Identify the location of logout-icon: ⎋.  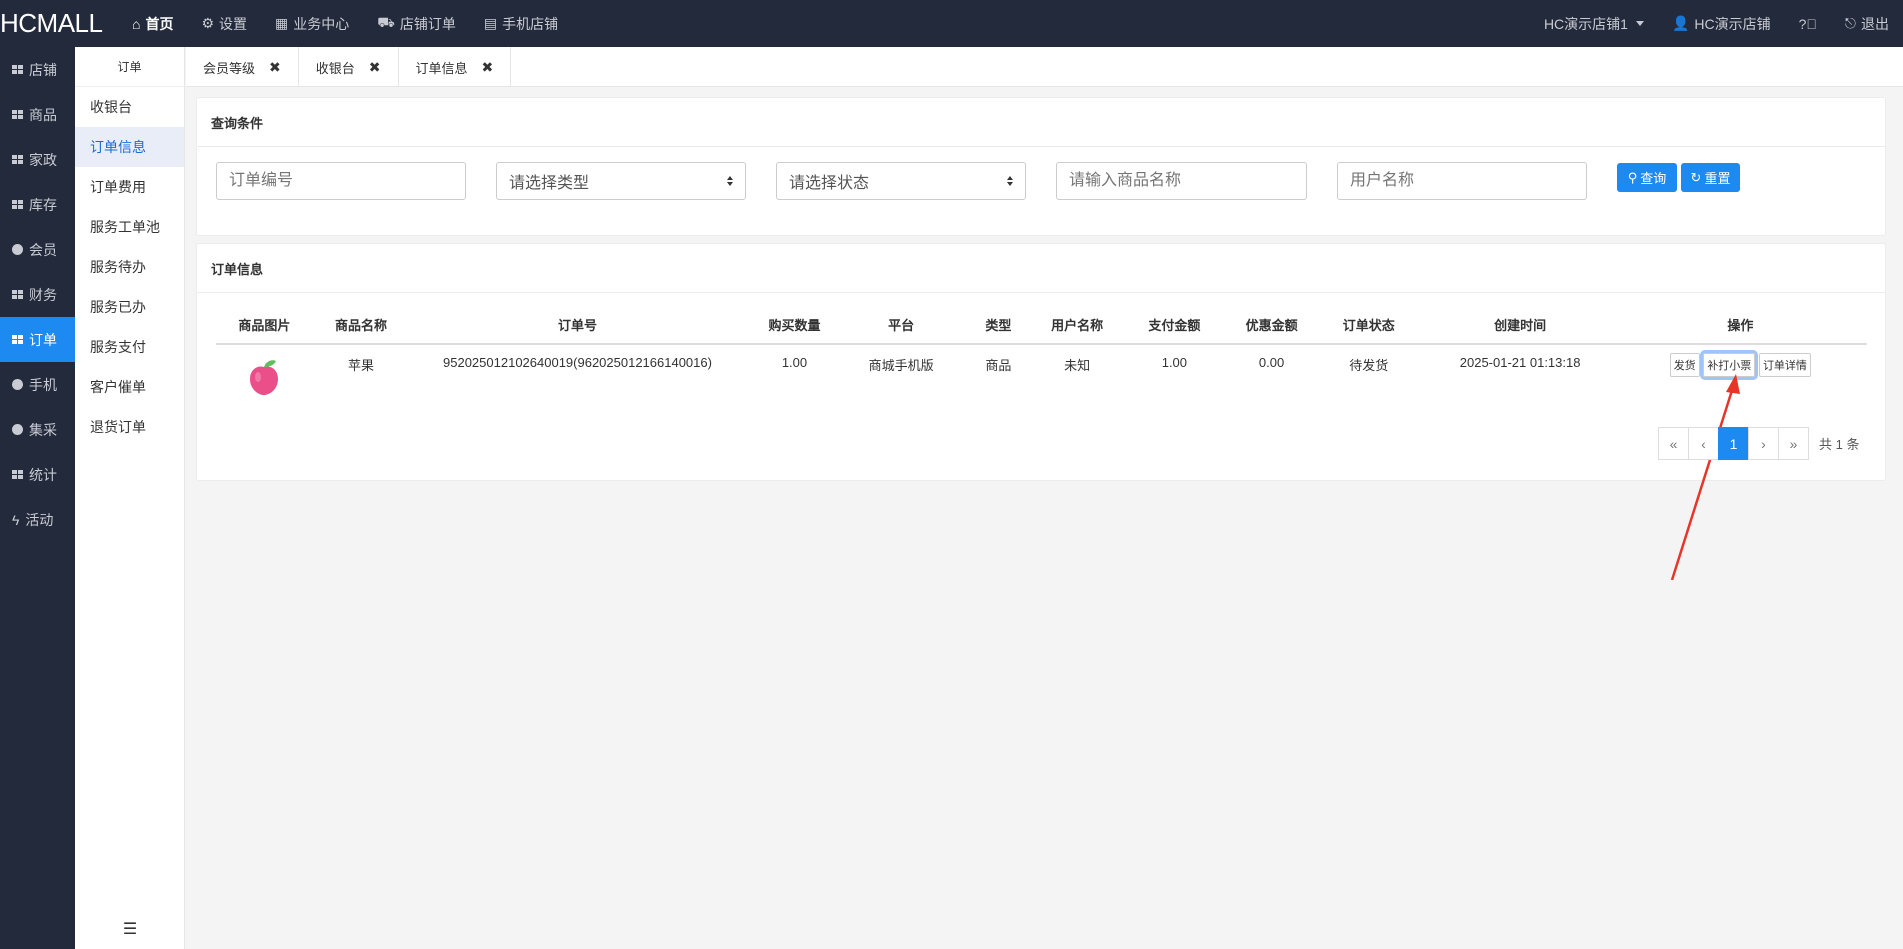
(1850, 23).